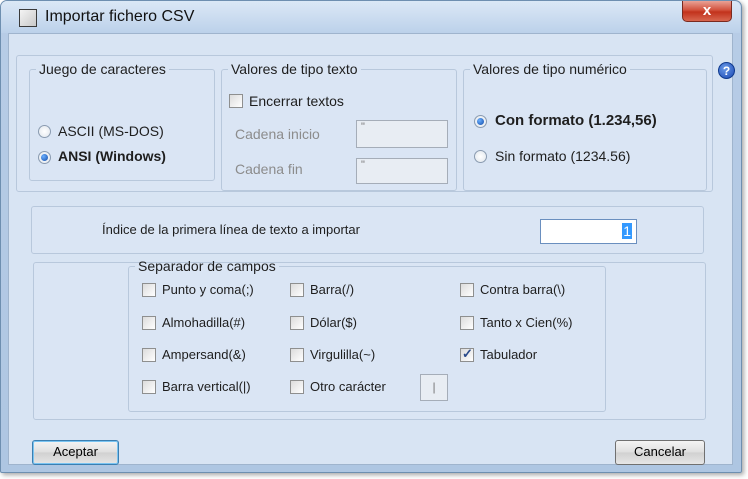 The width and height of the screenshot is (748, 479). I want to click on numeric-radio-formatted, so click(480, 121).